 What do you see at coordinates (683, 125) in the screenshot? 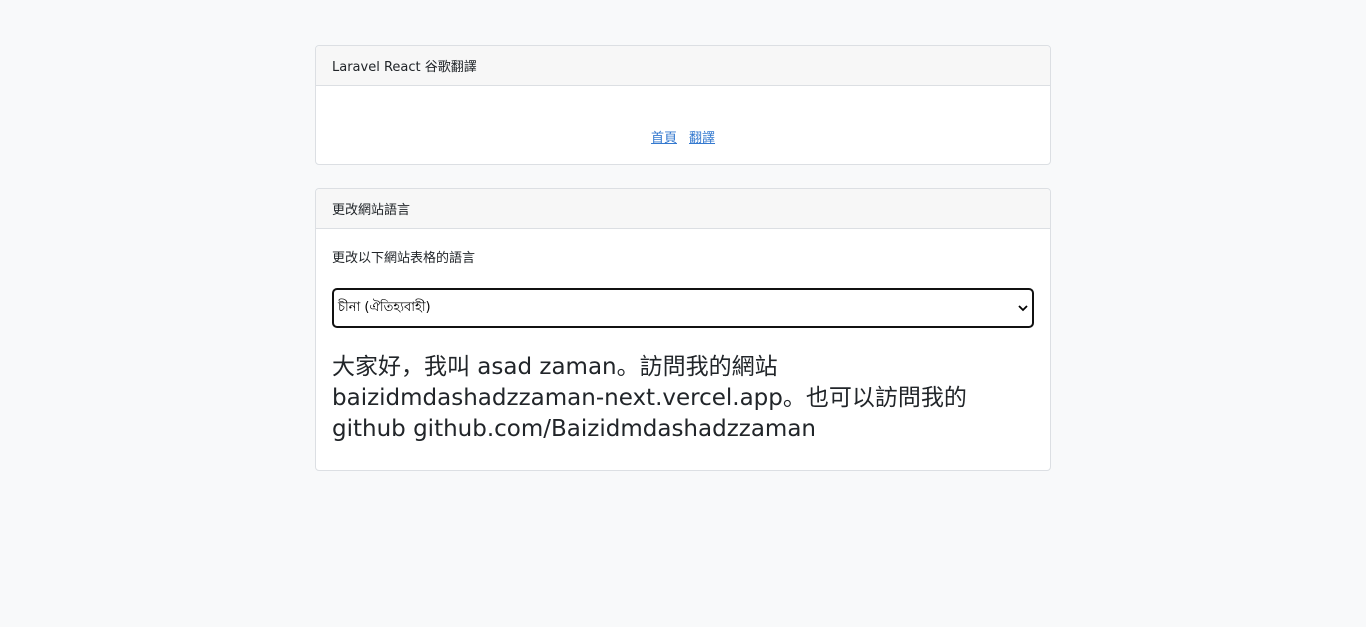
I see `nav-links: 首頁 翻譯` at bounding box center [683, 125].